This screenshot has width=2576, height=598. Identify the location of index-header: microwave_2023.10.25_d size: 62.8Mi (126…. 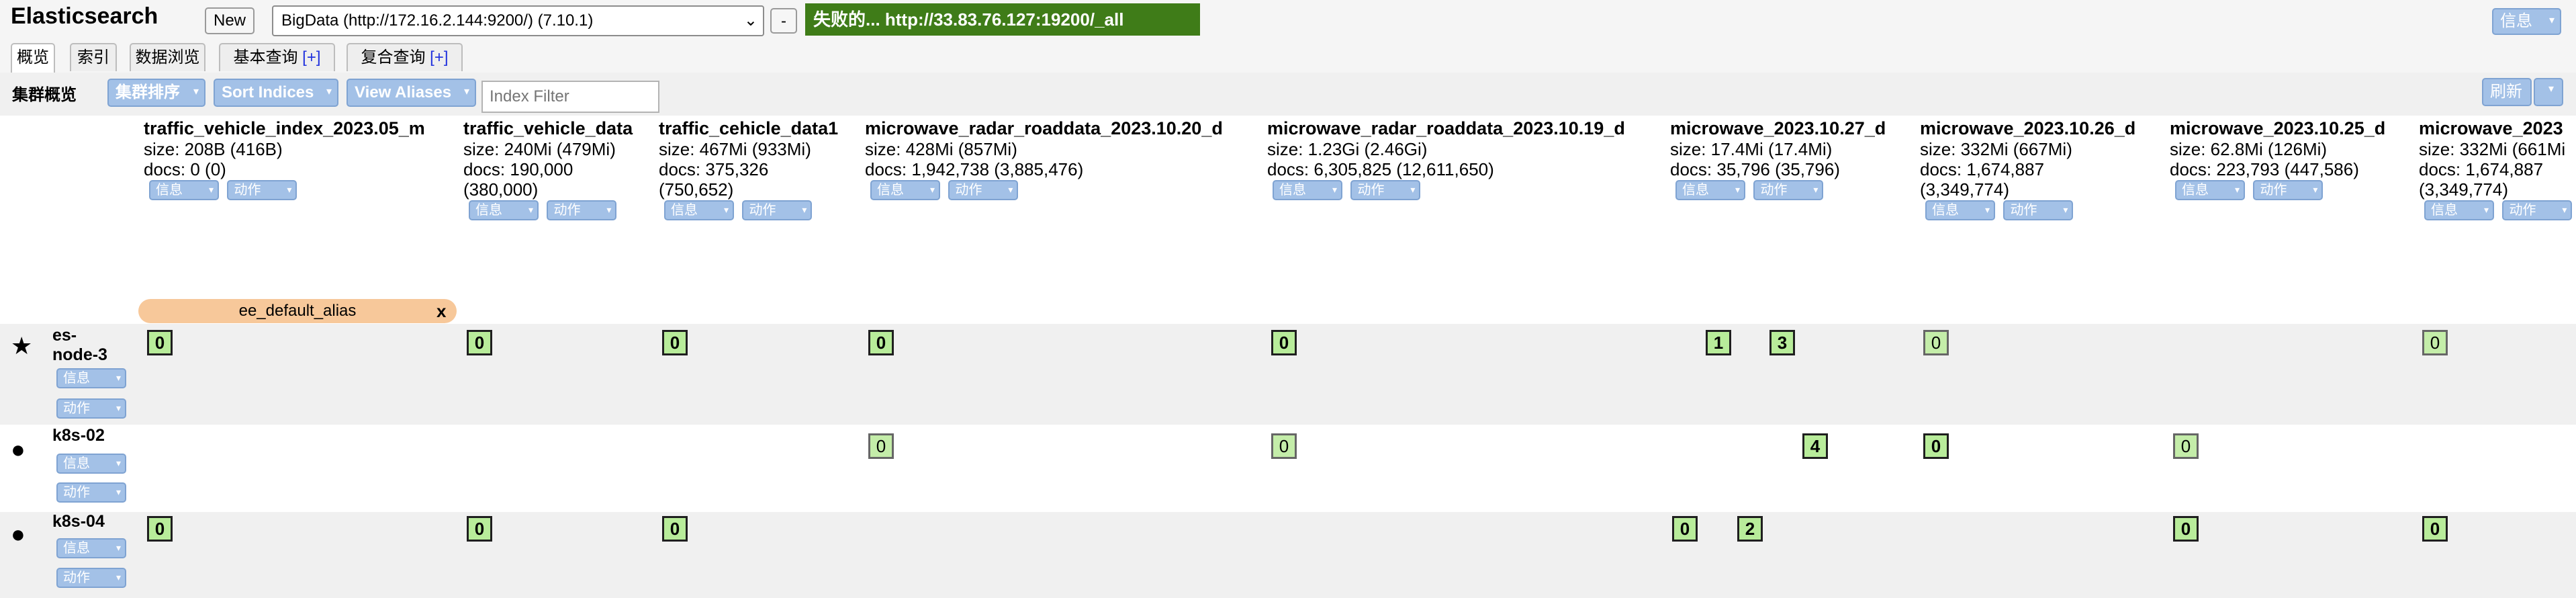
(2277, 159).